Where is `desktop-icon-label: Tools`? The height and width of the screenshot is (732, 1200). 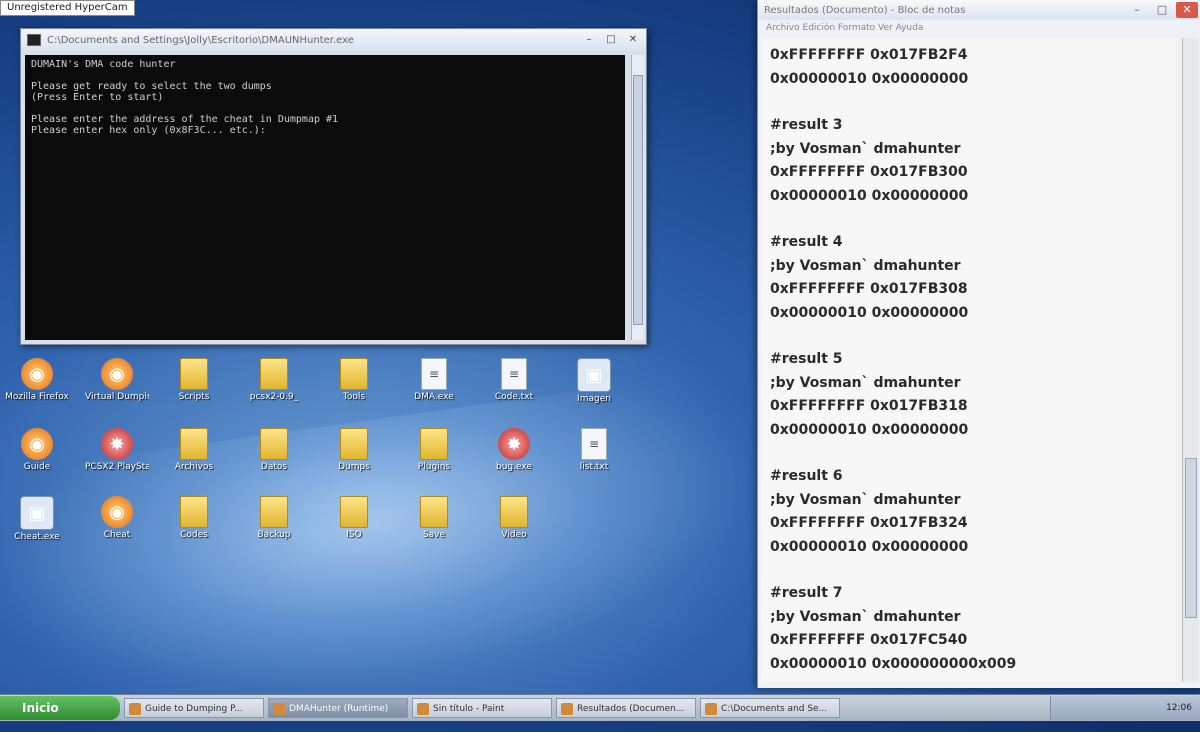 desktop-icon-label: Tools is located at coordinates (354, 397).